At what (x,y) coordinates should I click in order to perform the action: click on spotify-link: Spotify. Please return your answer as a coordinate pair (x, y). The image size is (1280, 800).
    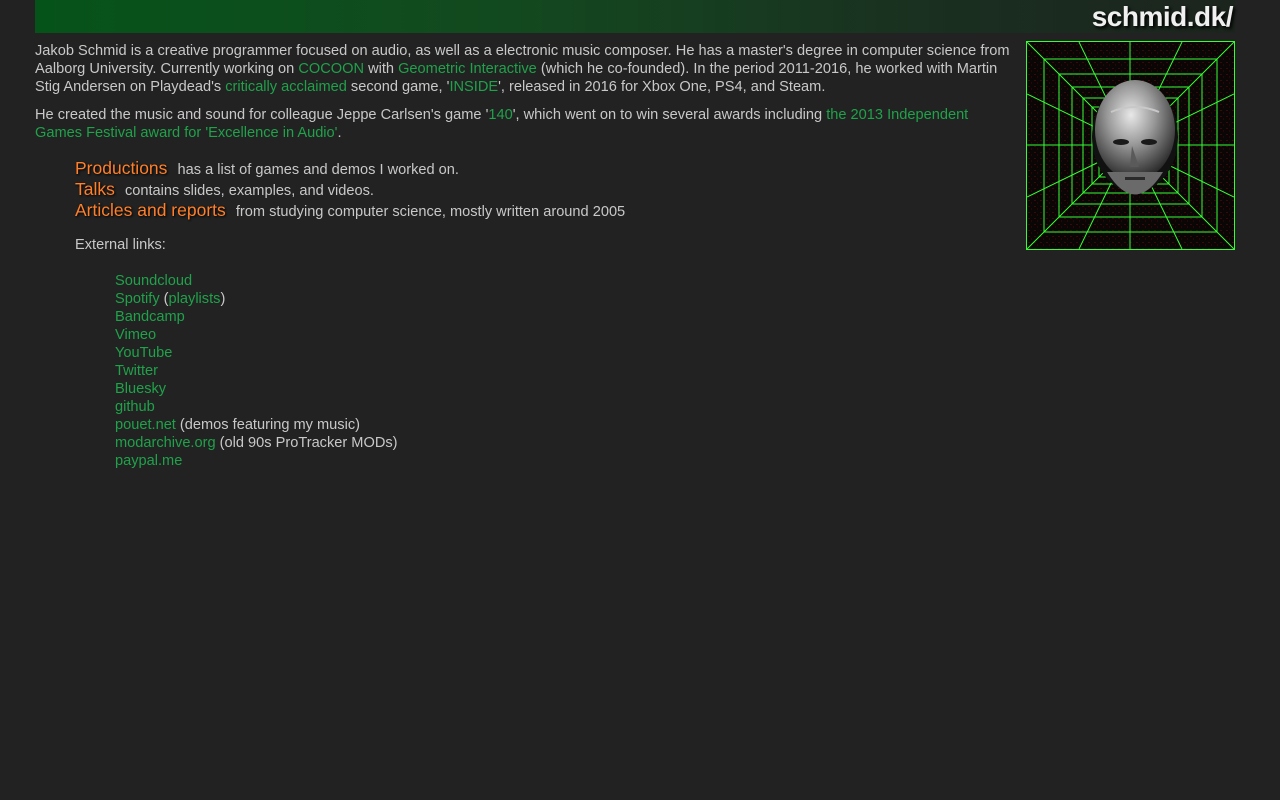
    Looking at the image, I should click on (137, 299).